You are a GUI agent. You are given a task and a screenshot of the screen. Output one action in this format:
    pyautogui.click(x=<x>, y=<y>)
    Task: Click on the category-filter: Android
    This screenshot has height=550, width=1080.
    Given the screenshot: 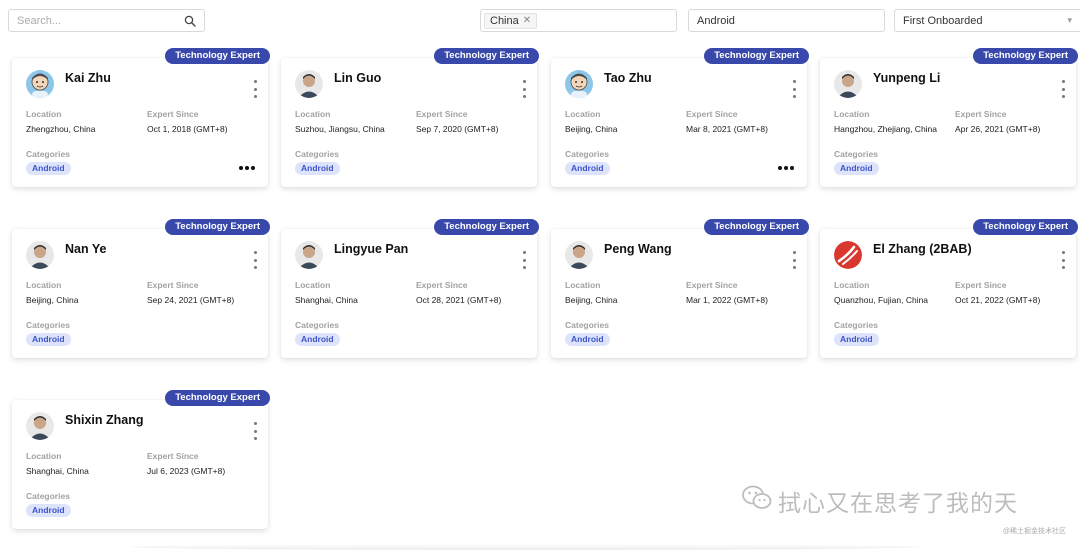 What is the action you would take?
    pyautogui.click(x=786, y=20)
    